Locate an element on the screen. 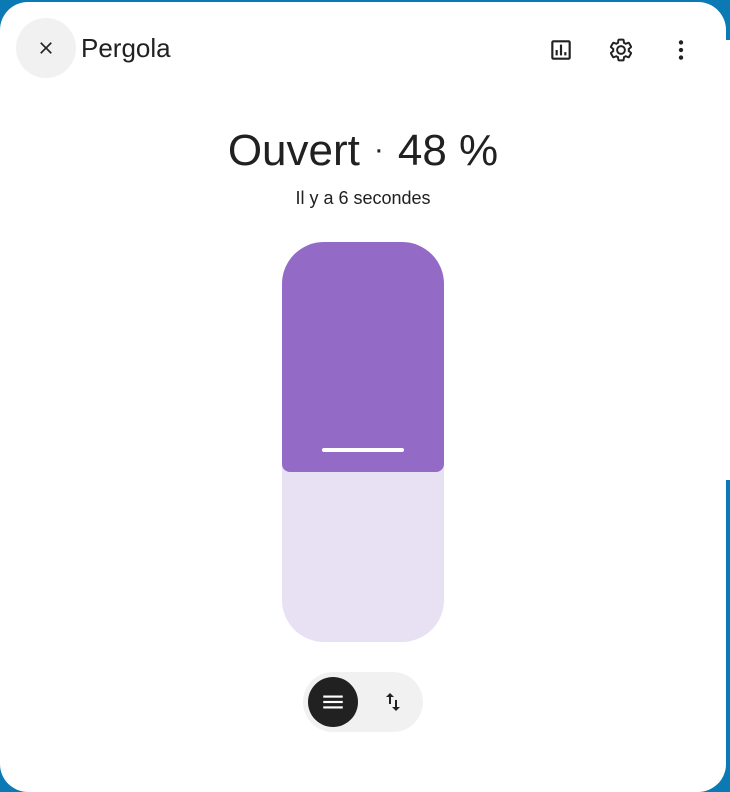 This screenshot has height=792, width=730. buttons-mode-button is located at coordinates (393, 702).